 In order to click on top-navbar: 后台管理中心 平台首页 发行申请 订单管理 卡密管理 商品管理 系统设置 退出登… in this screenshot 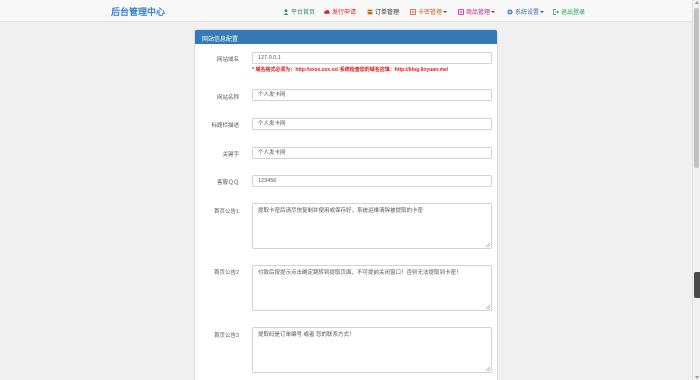, I will do `click(346, 11)`.